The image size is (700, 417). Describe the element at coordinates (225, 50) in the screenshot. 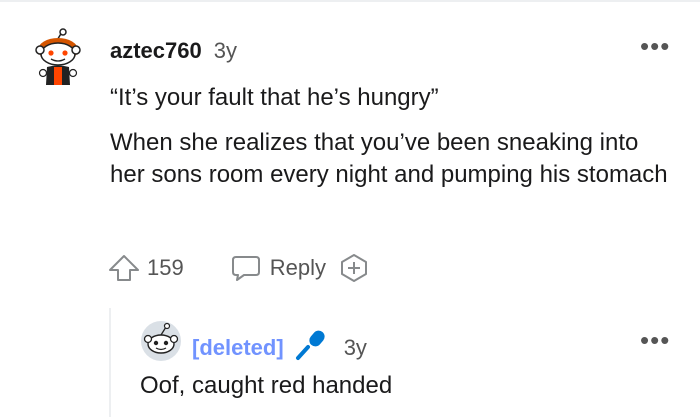

I see `comment-age: 3y` at that location.